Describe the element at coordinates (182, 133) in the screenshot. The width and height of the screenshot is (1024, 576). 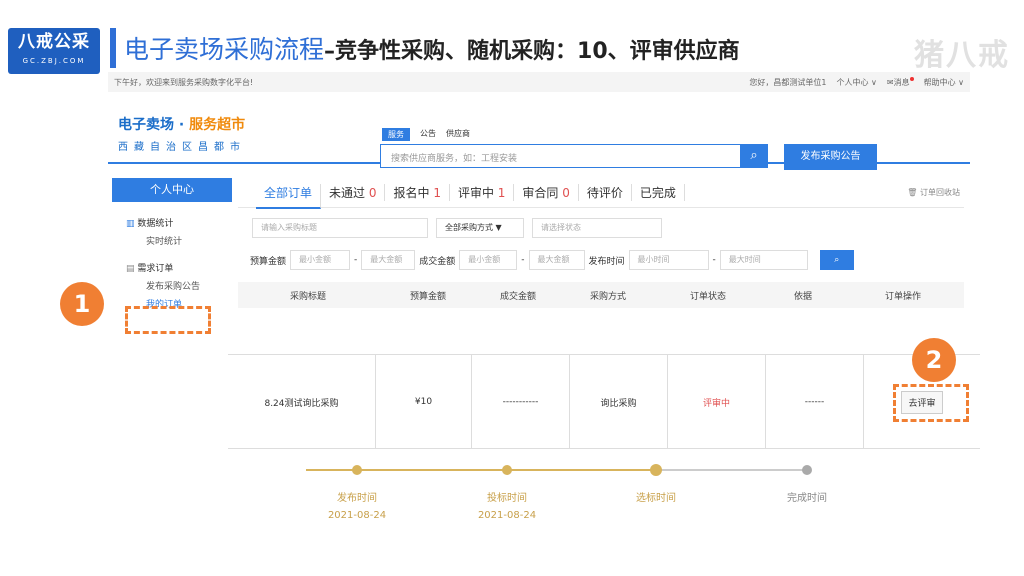
I see `site-brand: 电子卖场 · 服务超市 西藏自治区昌都市` at that location.